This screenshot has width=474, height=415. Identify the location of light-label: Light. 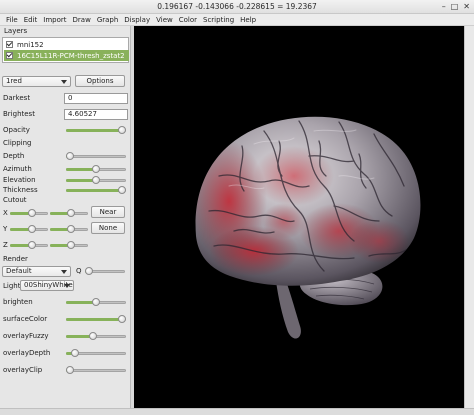
(12, 286).